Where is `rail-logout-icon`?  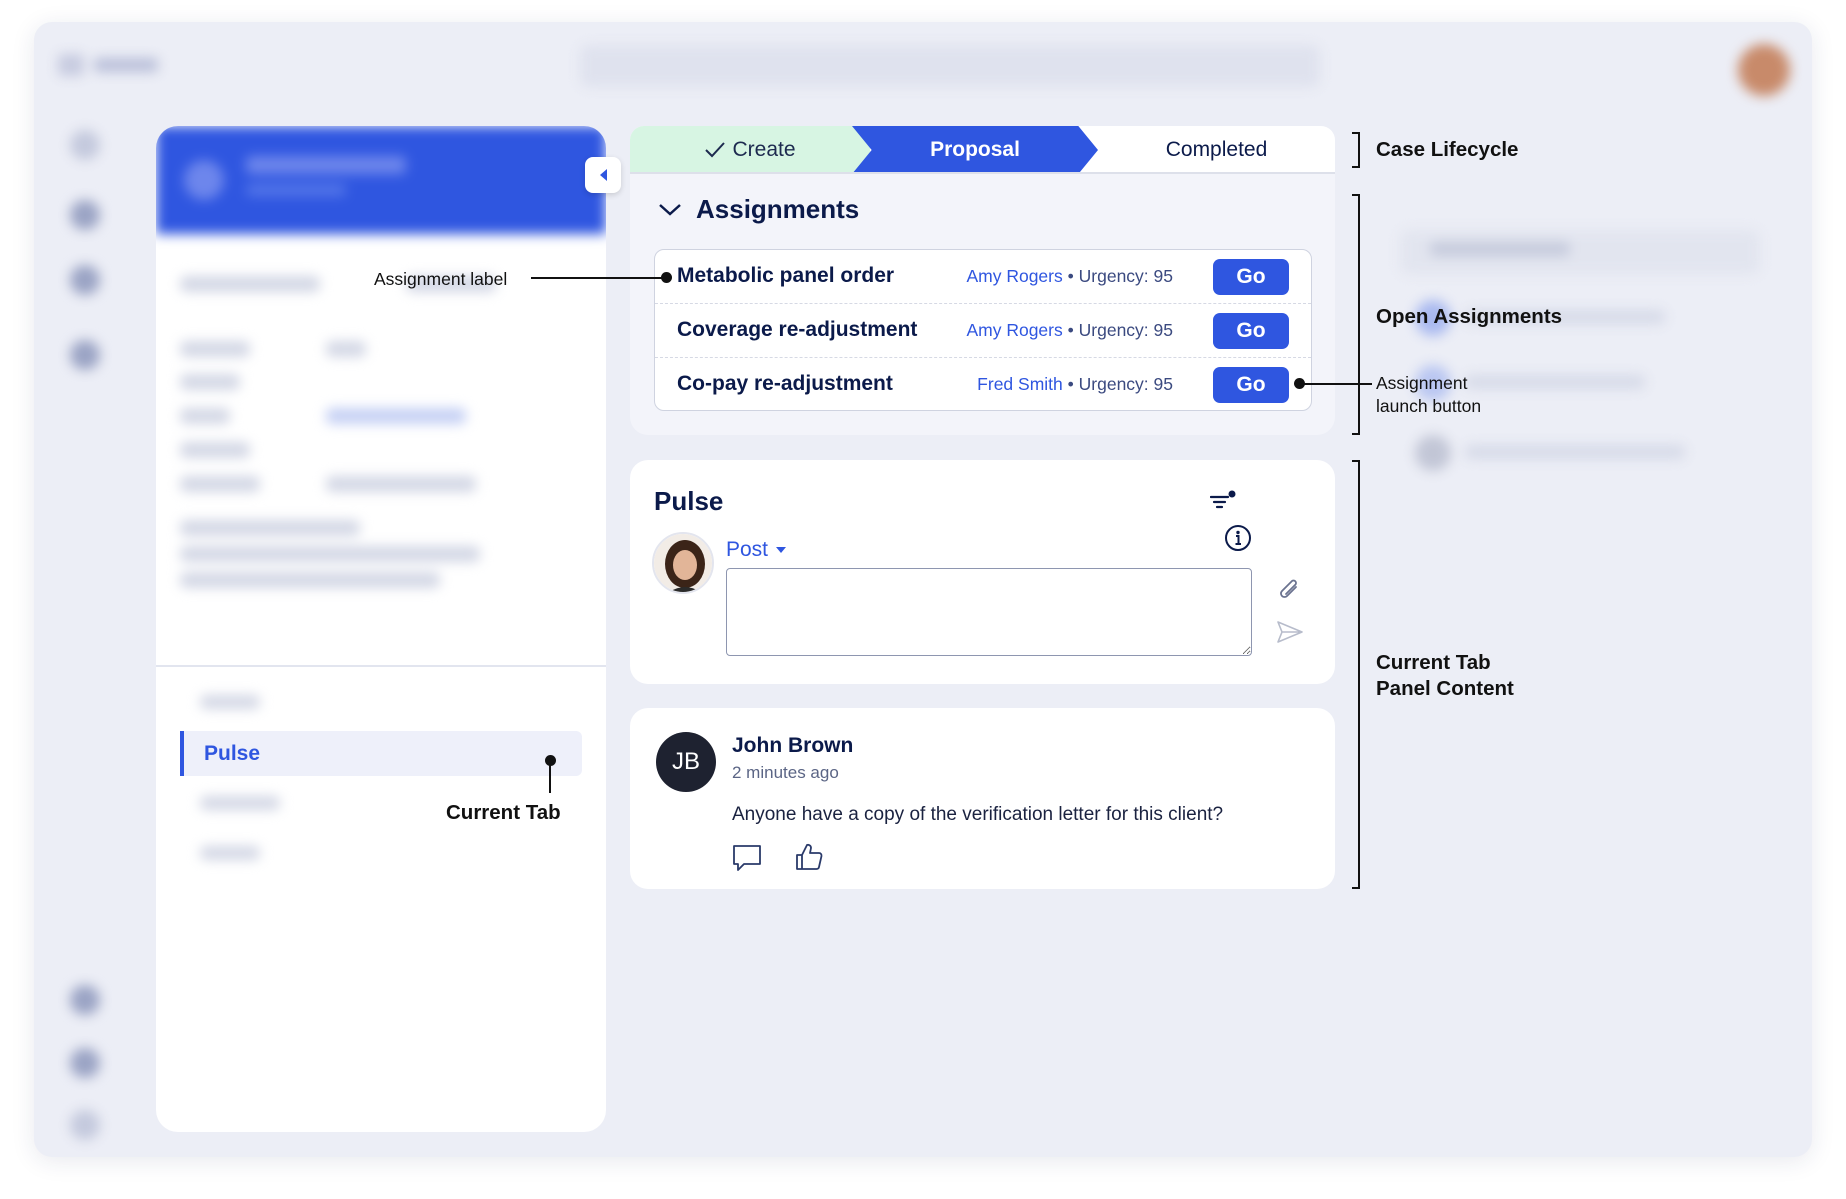 rail-logout-icon is located at coordinates (85, 1125).